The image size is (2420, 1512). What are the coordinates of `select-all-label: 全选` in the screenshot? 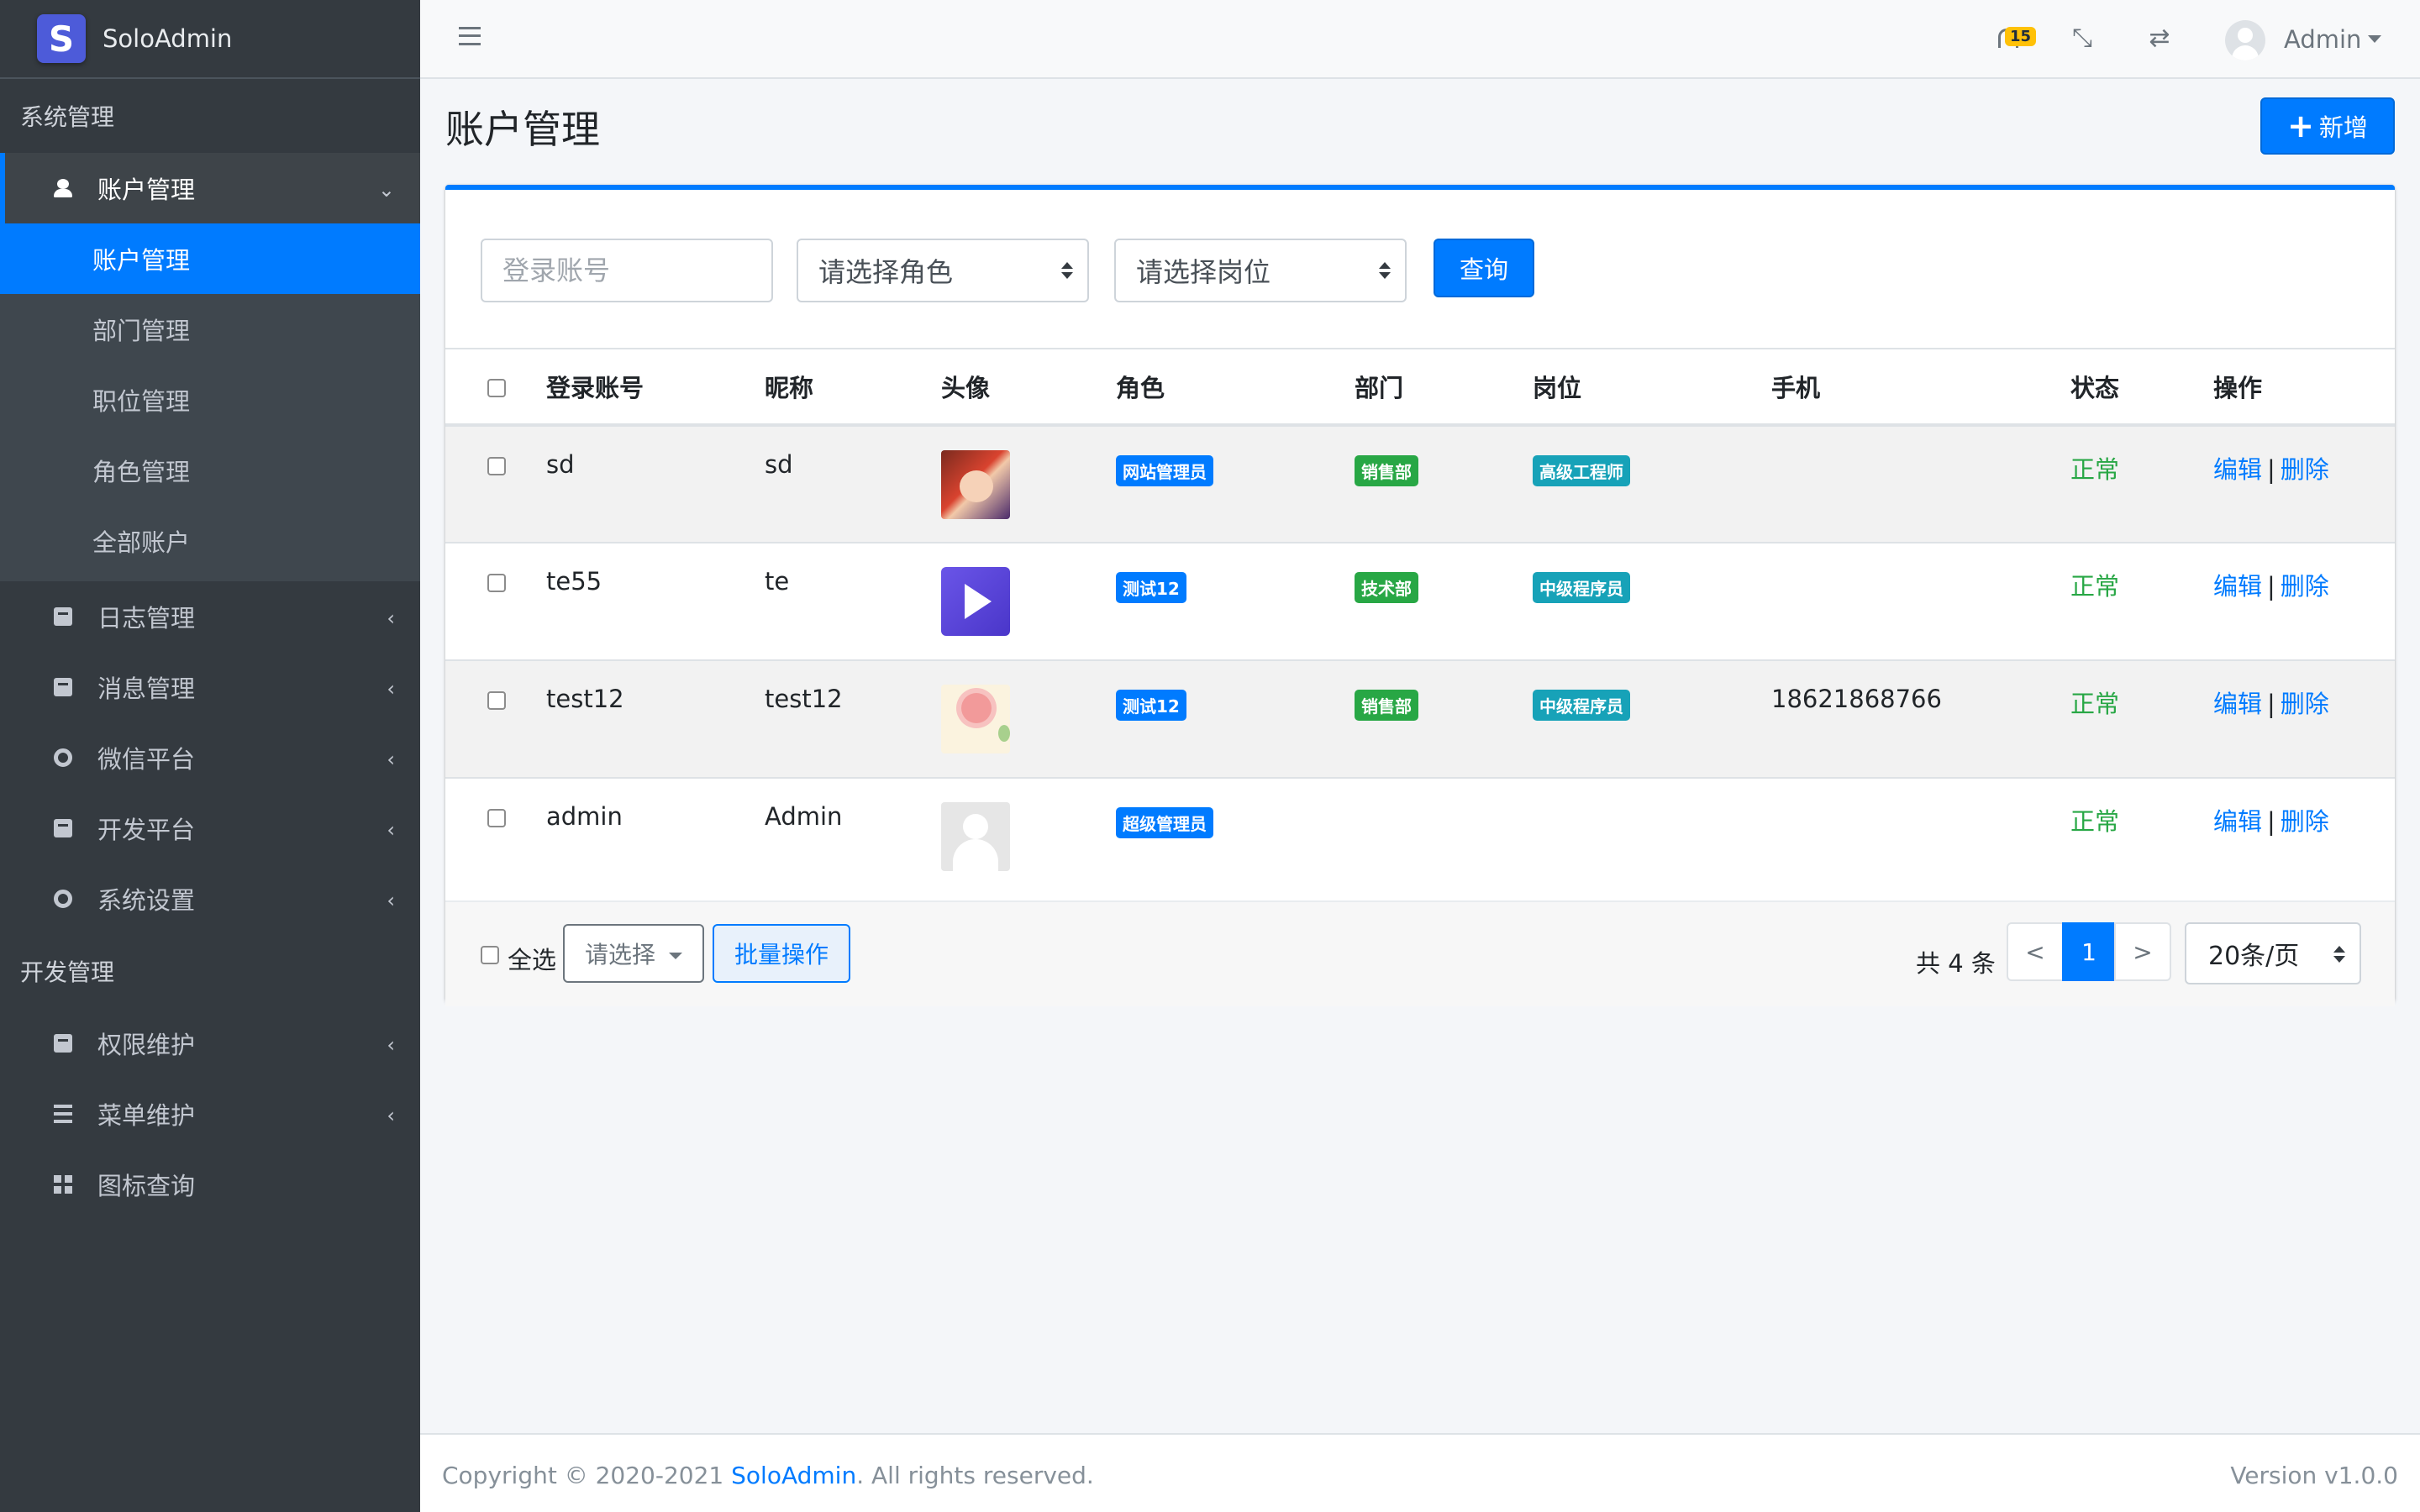 It's located at (532, 958).